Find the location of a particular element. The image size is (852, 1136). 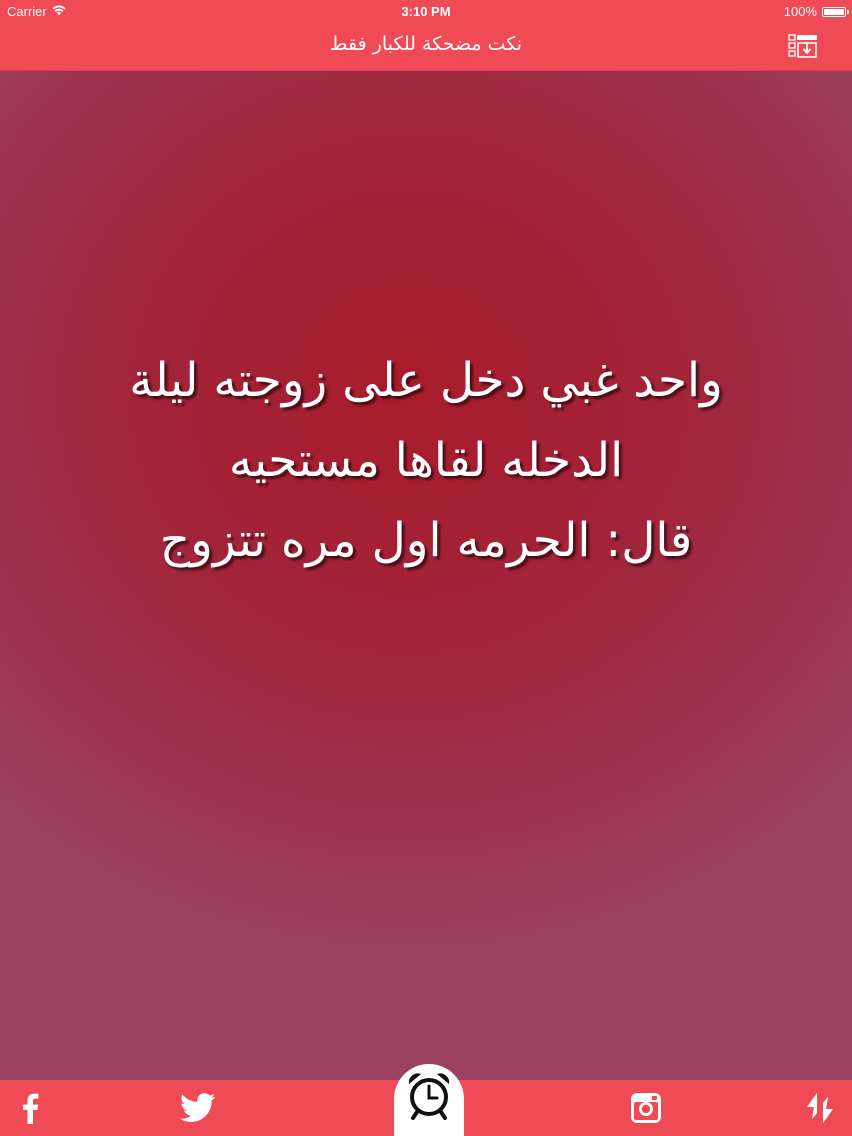

share-arrows-icon is located at coordinates (820, 1110).